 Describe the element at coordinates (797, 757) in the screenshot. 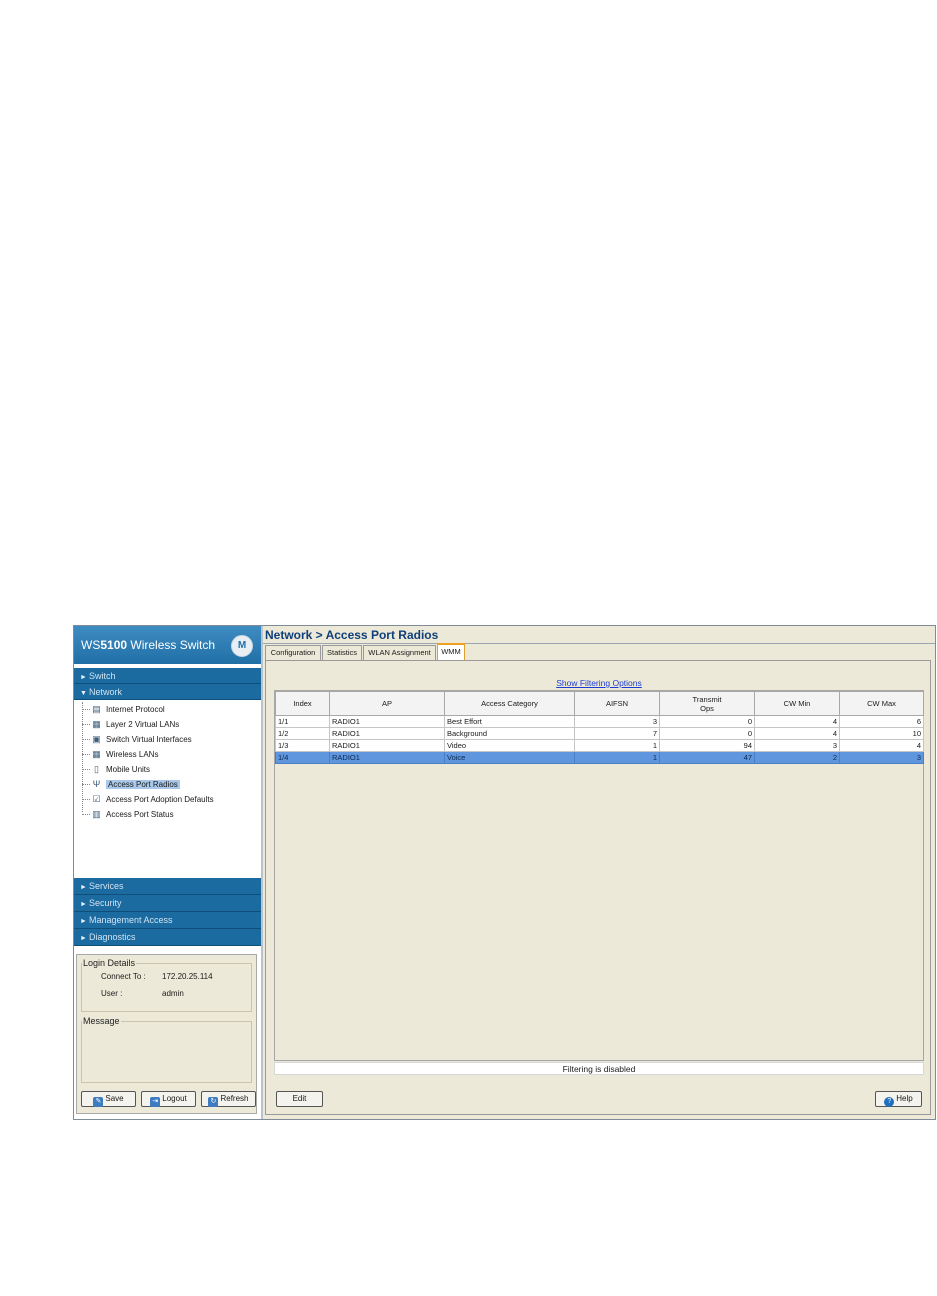

I see `cell-cw-min: 2` at that location.